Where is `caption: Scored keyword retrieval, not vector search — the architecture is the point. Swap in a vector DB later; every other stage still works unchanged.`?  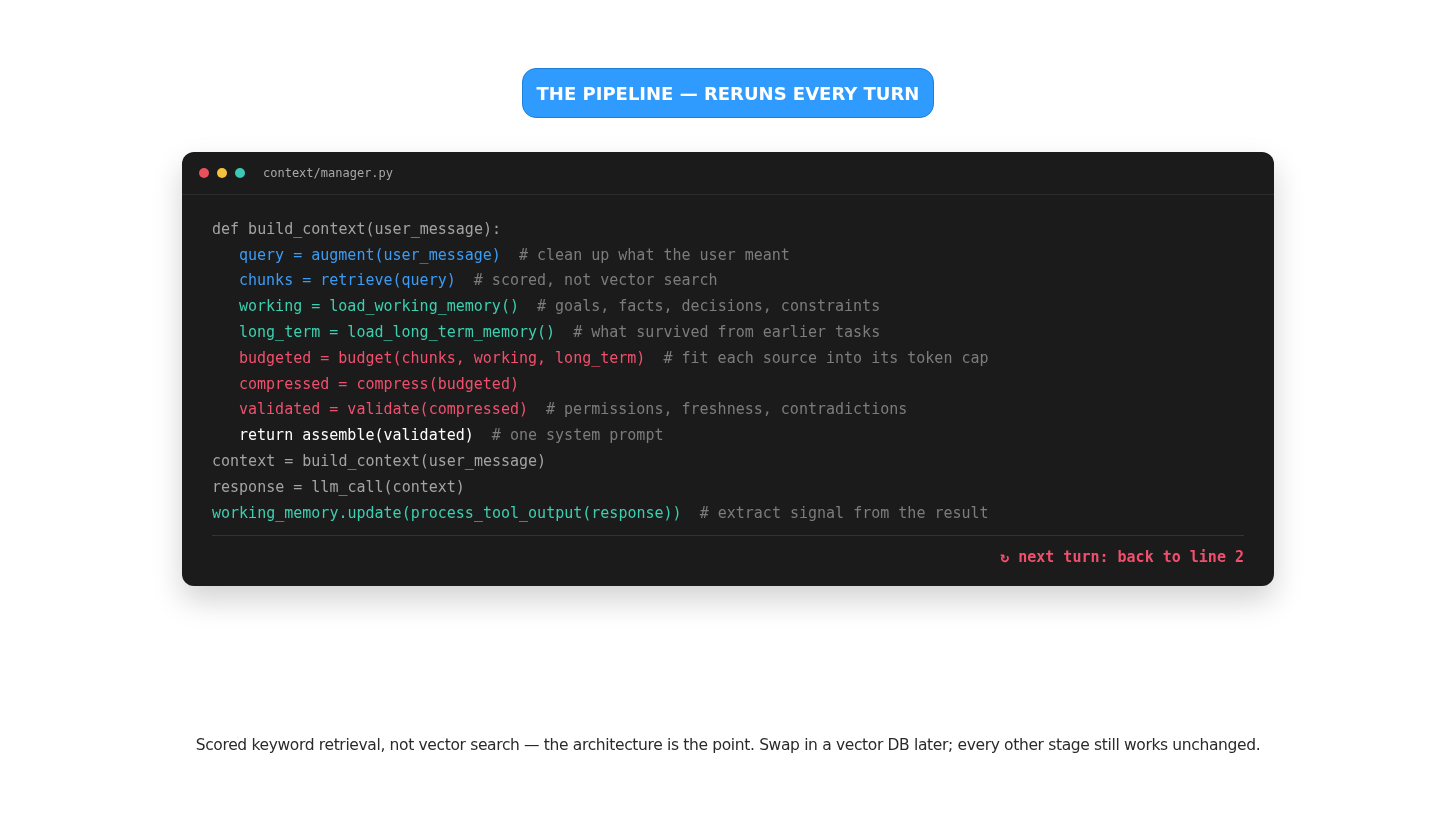 caption: Scored keyword retrieval, not vector search — the architecture is the point. Swap in a vector DB later; every other stage still works unchanged. is located at coordinates (728, 744).